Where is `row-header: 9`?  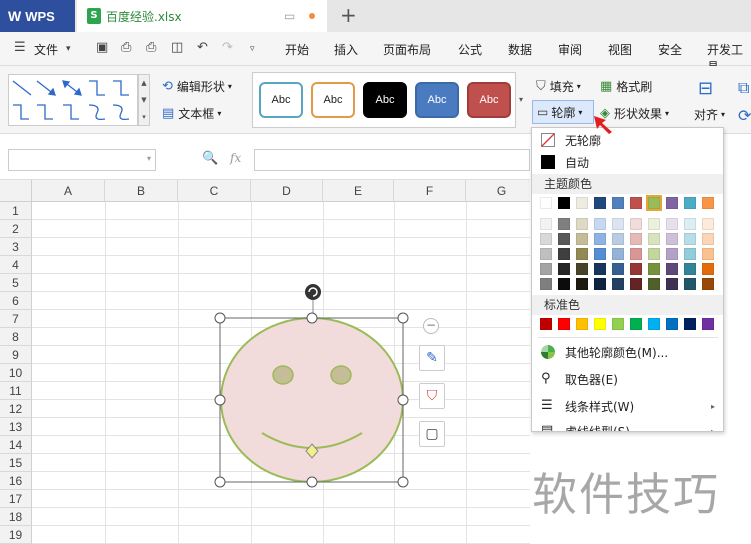 row-header: 9 is located at coordinates (16, 355).